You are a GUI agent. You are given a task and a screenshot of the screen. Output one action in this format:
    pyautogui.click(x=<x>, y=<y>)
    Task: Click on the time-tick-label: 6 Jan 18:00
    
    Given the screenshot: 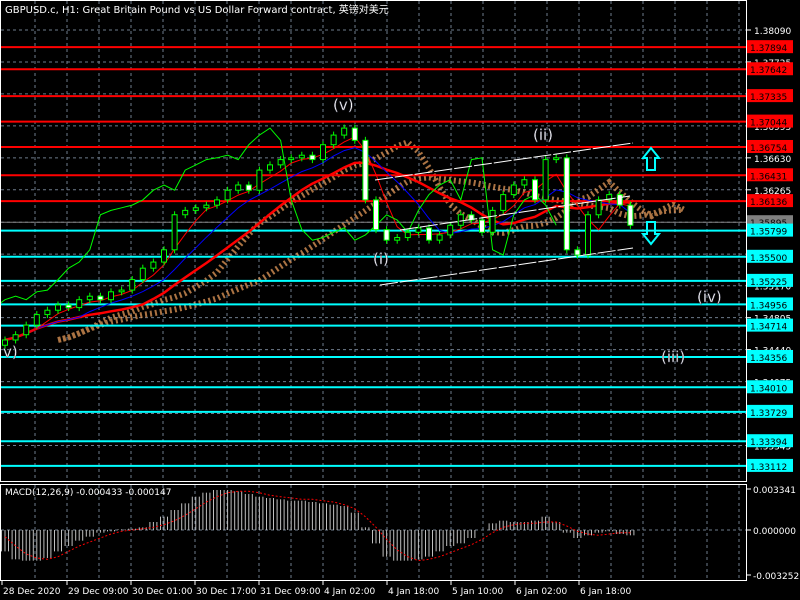 What is the action you would take?
    pyautogui.click(x=606, y=592)
    